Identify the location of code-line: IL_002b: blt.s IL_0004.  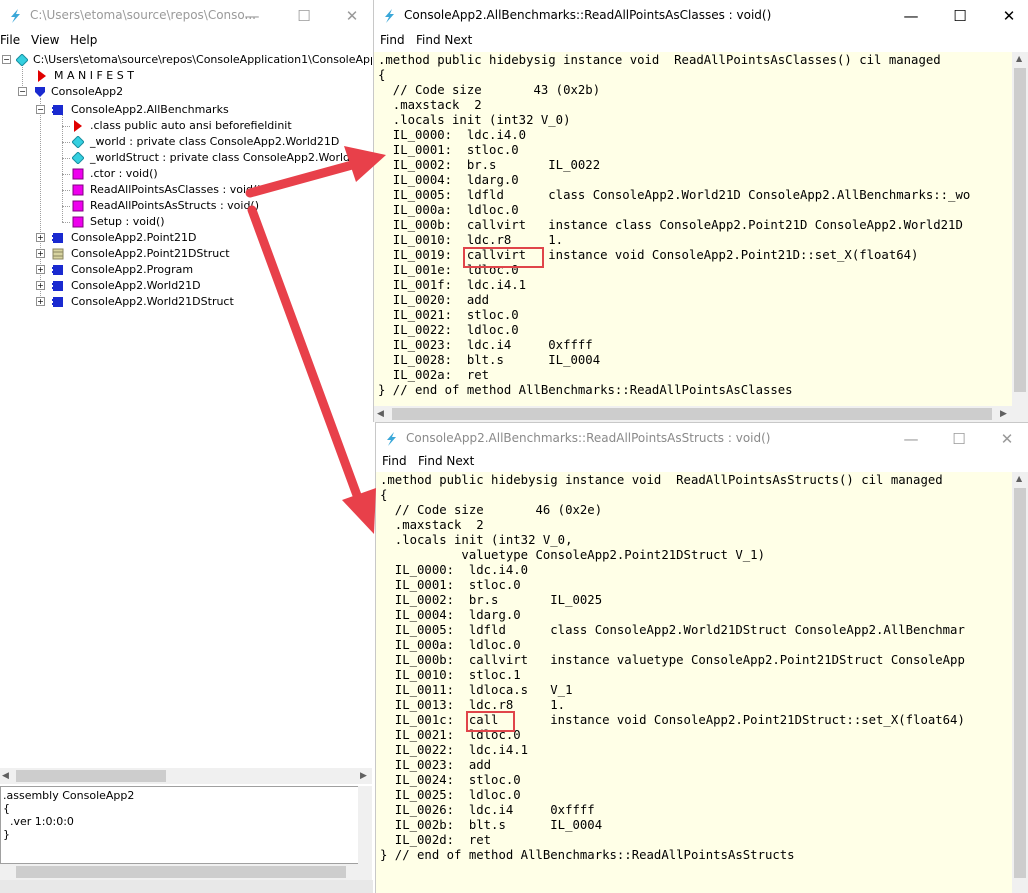
(491, 825).